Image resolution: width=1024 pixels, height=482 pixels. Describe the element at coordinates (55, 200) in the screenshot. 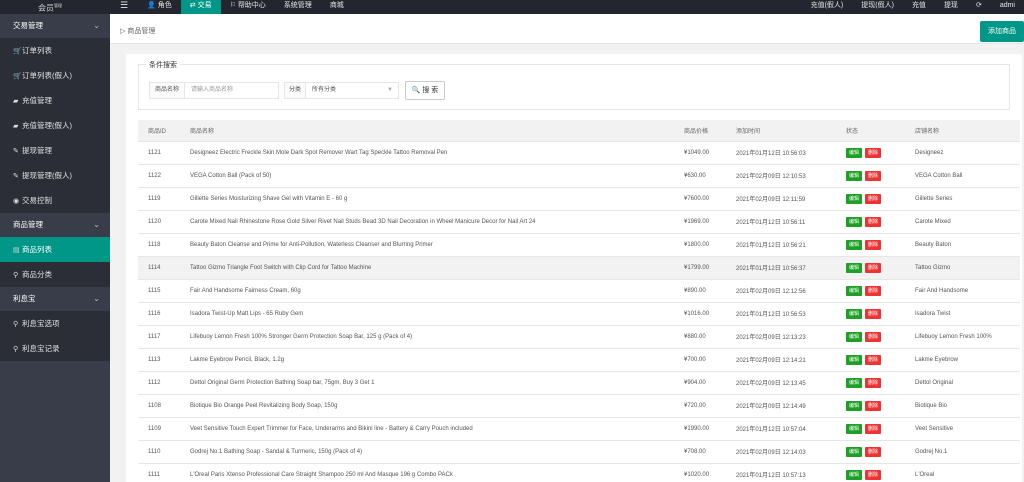

I see `sidebar-item: ◉ 交易控制` at that location.